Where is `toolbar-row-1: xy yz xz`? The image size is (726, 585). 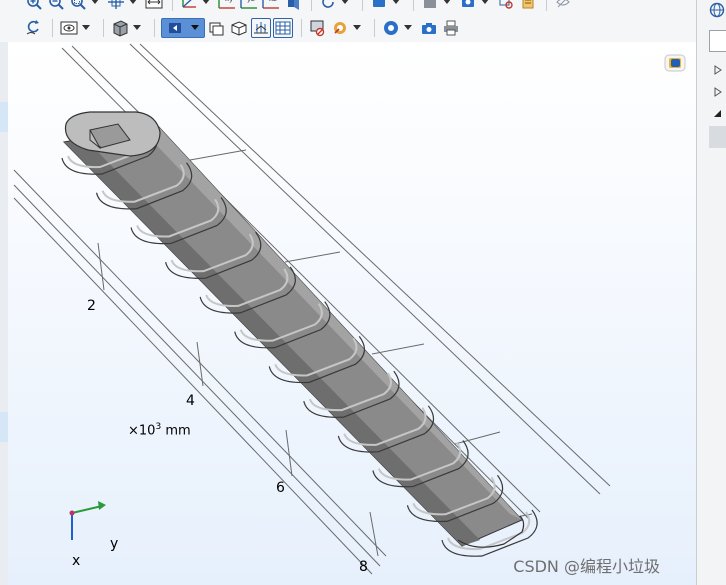
toolbar-row-1: xy yz xz is located at coordinates (287, 6).